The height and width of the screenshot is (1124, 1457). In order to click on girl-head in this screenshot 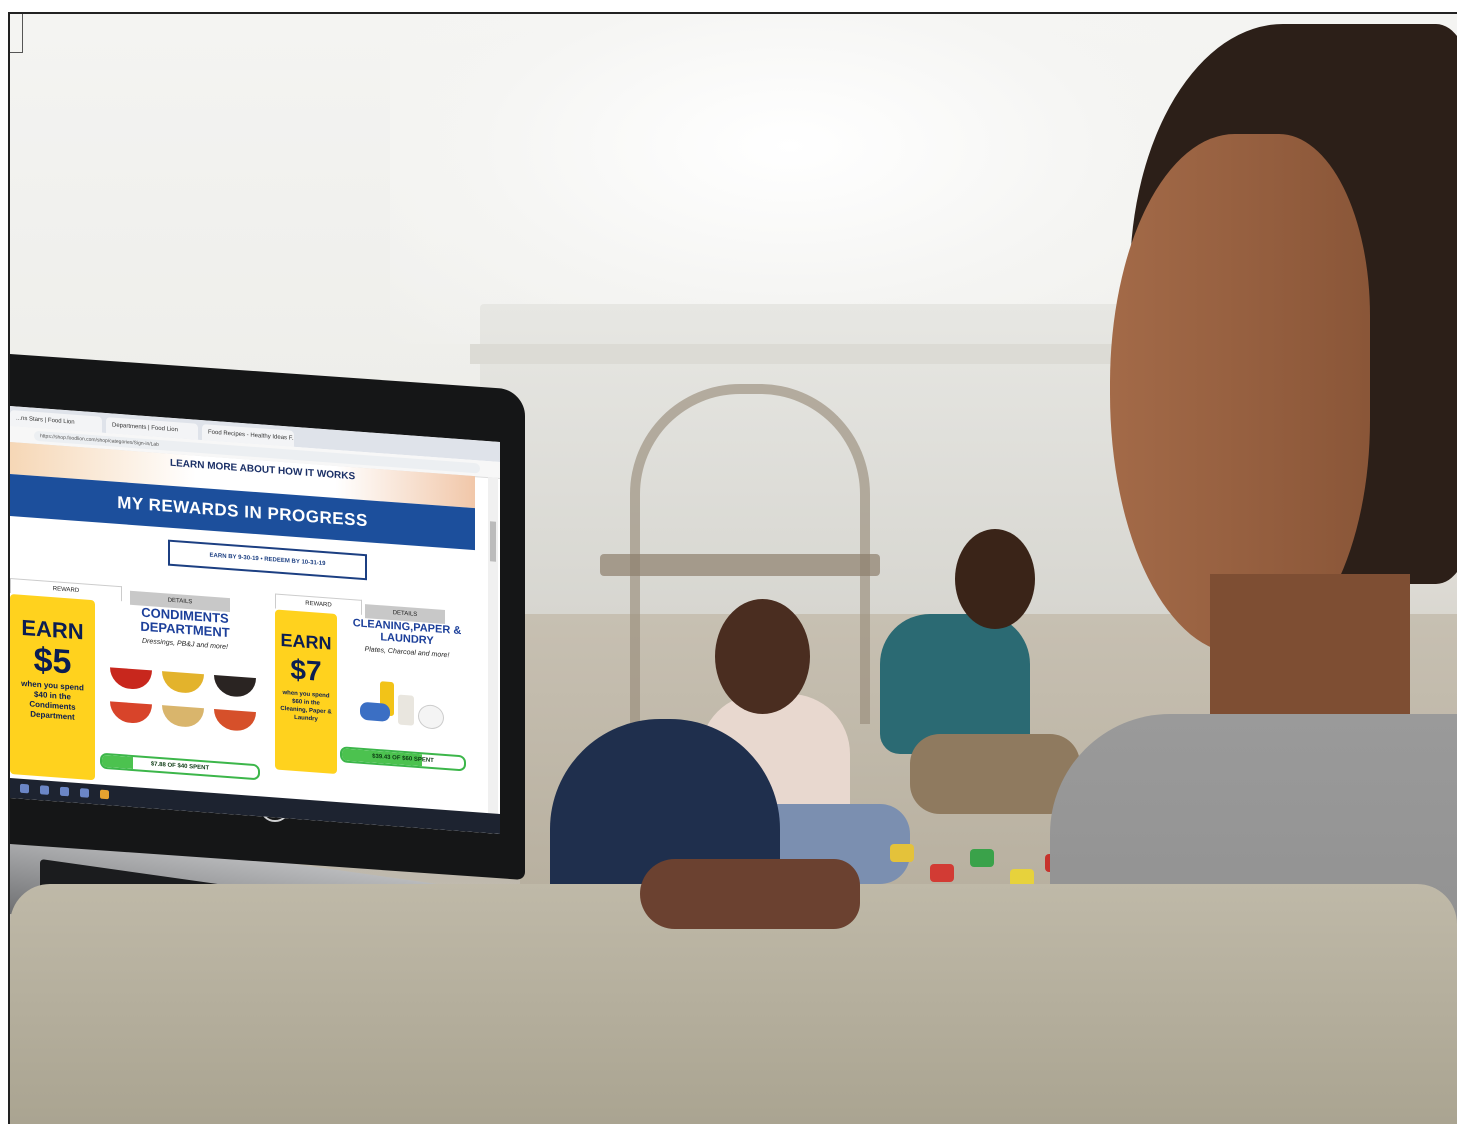, I will do `click(762, 656)`.